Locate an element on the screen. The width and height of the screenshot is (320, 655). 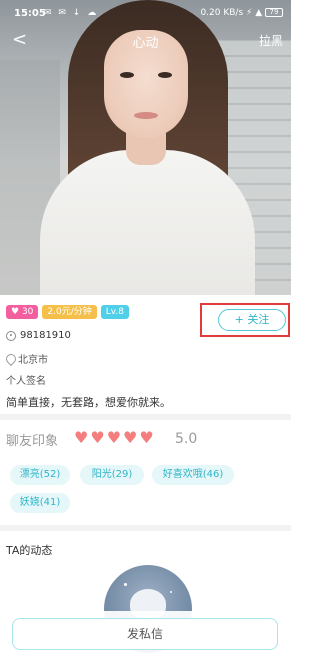
heart-count: 30 is located at coordinates (27, 312).